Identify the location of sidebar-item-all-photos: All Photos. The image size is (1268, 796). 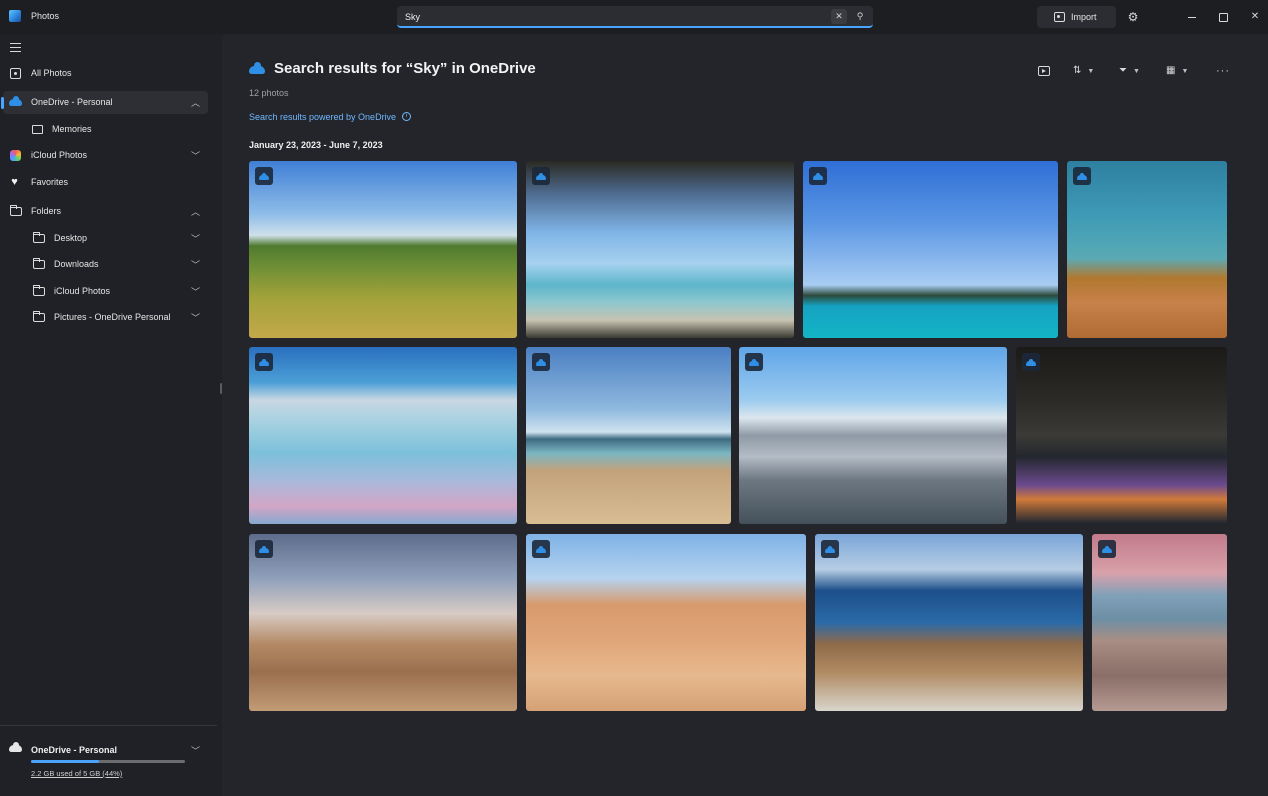
(105, 73).